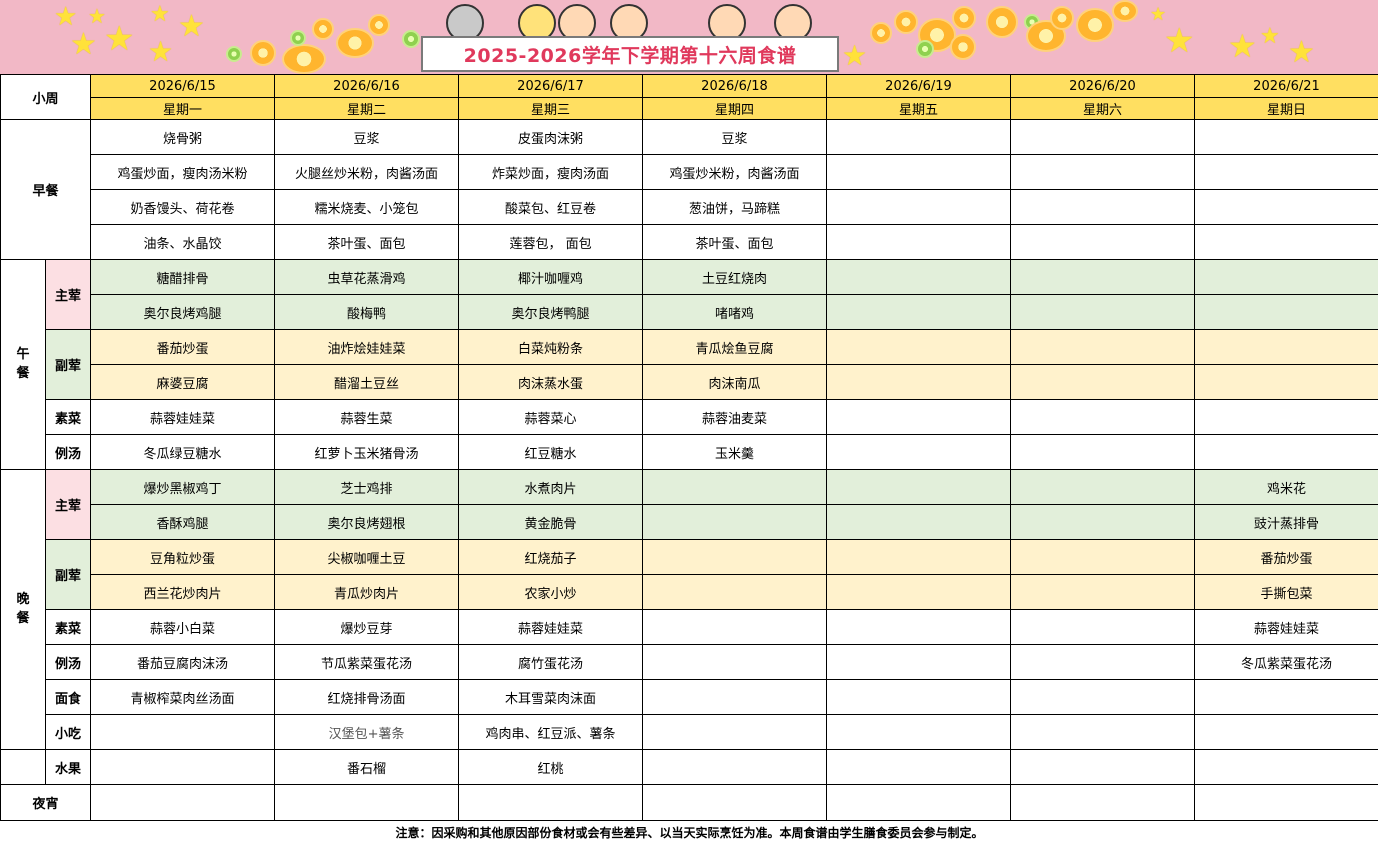  I want to click on dinner-soup-row: 例汤 番茄豆腐肉沫汤 节瓜紫菜蛋花汤 腐竹蛋花汤 冬瓜紫菜蛋花汤, so click(689, 662).